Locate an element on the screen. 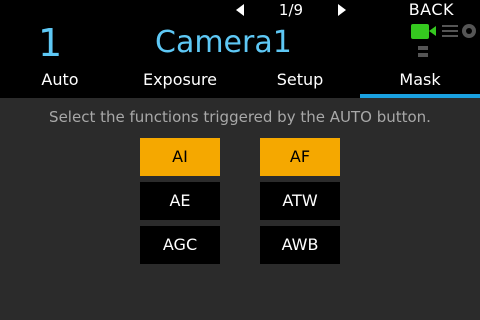 Image resolution: width=480 pixels, height=320 pixels. tab-bar: Auto Exposure Setup Mask is located at coordinates (240, 82).